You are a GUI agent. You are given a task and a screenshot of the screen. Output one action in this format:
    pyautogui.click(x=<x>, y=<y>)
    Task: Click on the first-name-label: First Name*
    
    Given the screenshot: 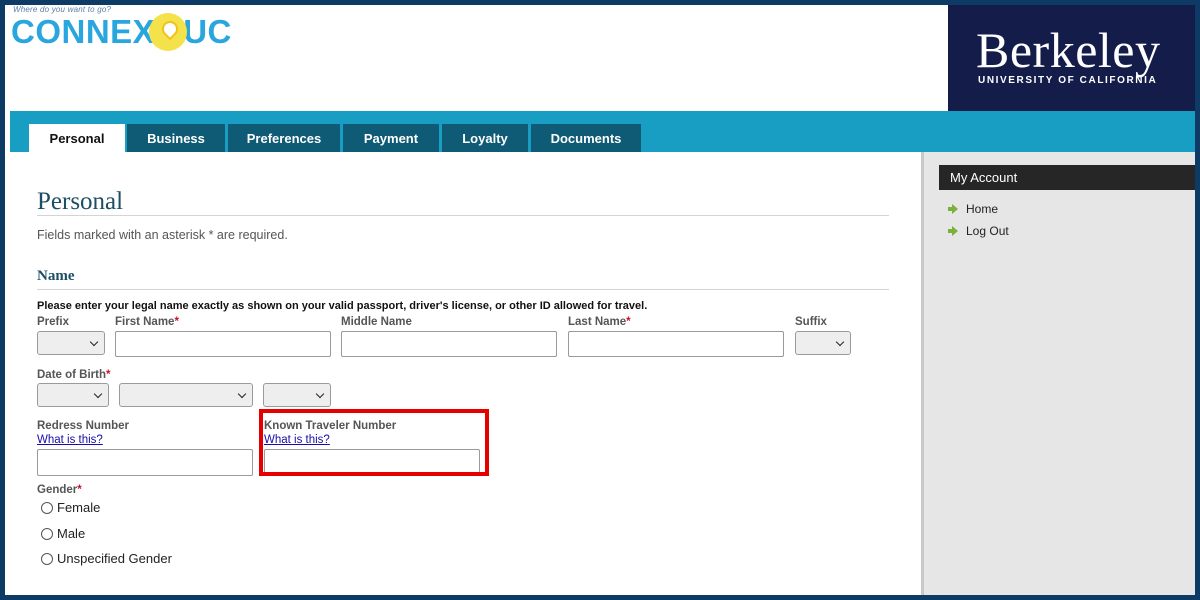 What is the action you would take?
    pyautogui.click(x=147, y=322)
    